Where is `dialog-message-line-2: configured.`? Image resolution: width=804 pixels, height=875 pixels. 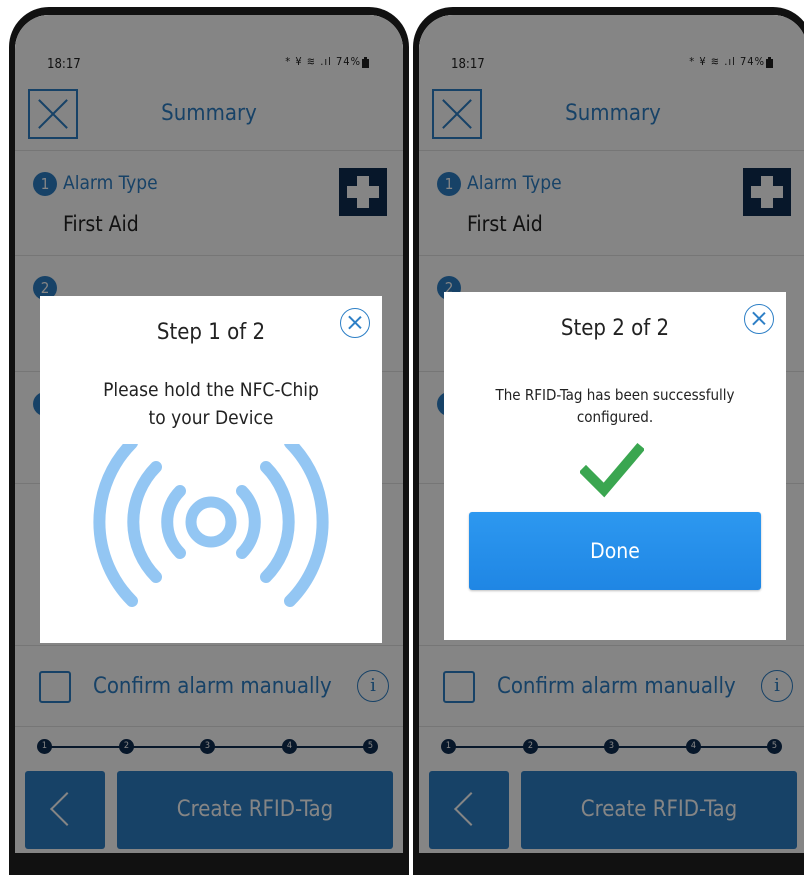 dialog-message-line-2: configured. is located at coordinates (615, 417).